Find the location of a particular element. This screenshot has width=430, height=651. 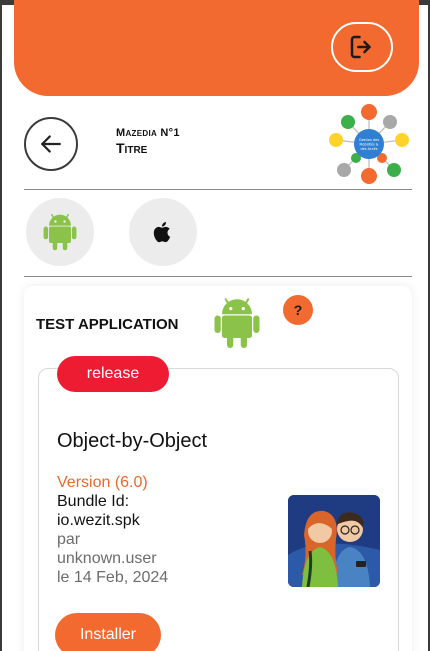

logout-icon is located at coordinates (360, 47).